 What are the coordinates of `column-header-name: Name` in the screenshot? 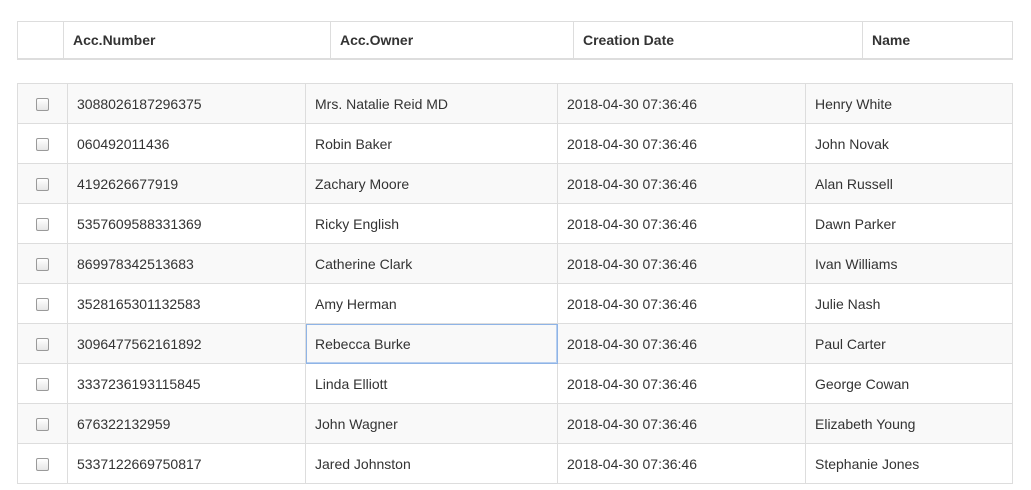 It's located at (937, 40).